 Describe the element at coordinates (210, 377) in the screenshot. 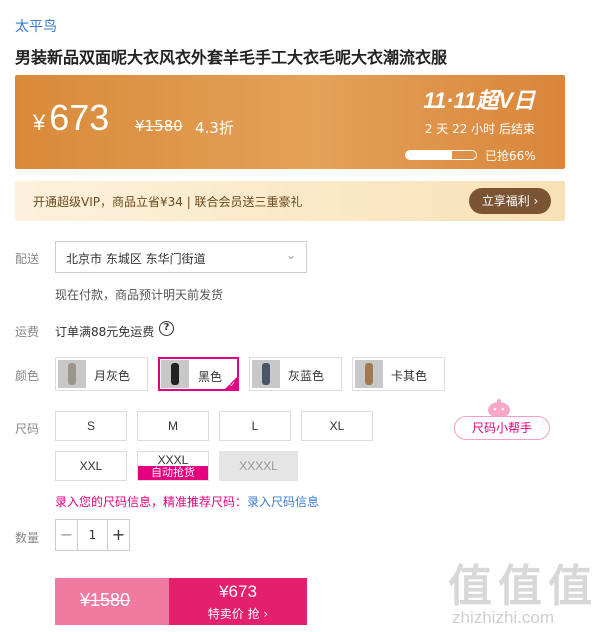

I see `color-option-label: 黑色` at that location.